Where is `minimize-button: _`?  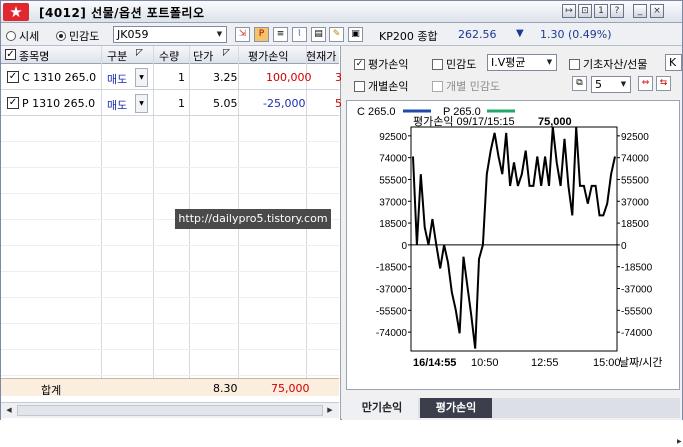
minimize-button: _ is located at coordinates (640, 11).